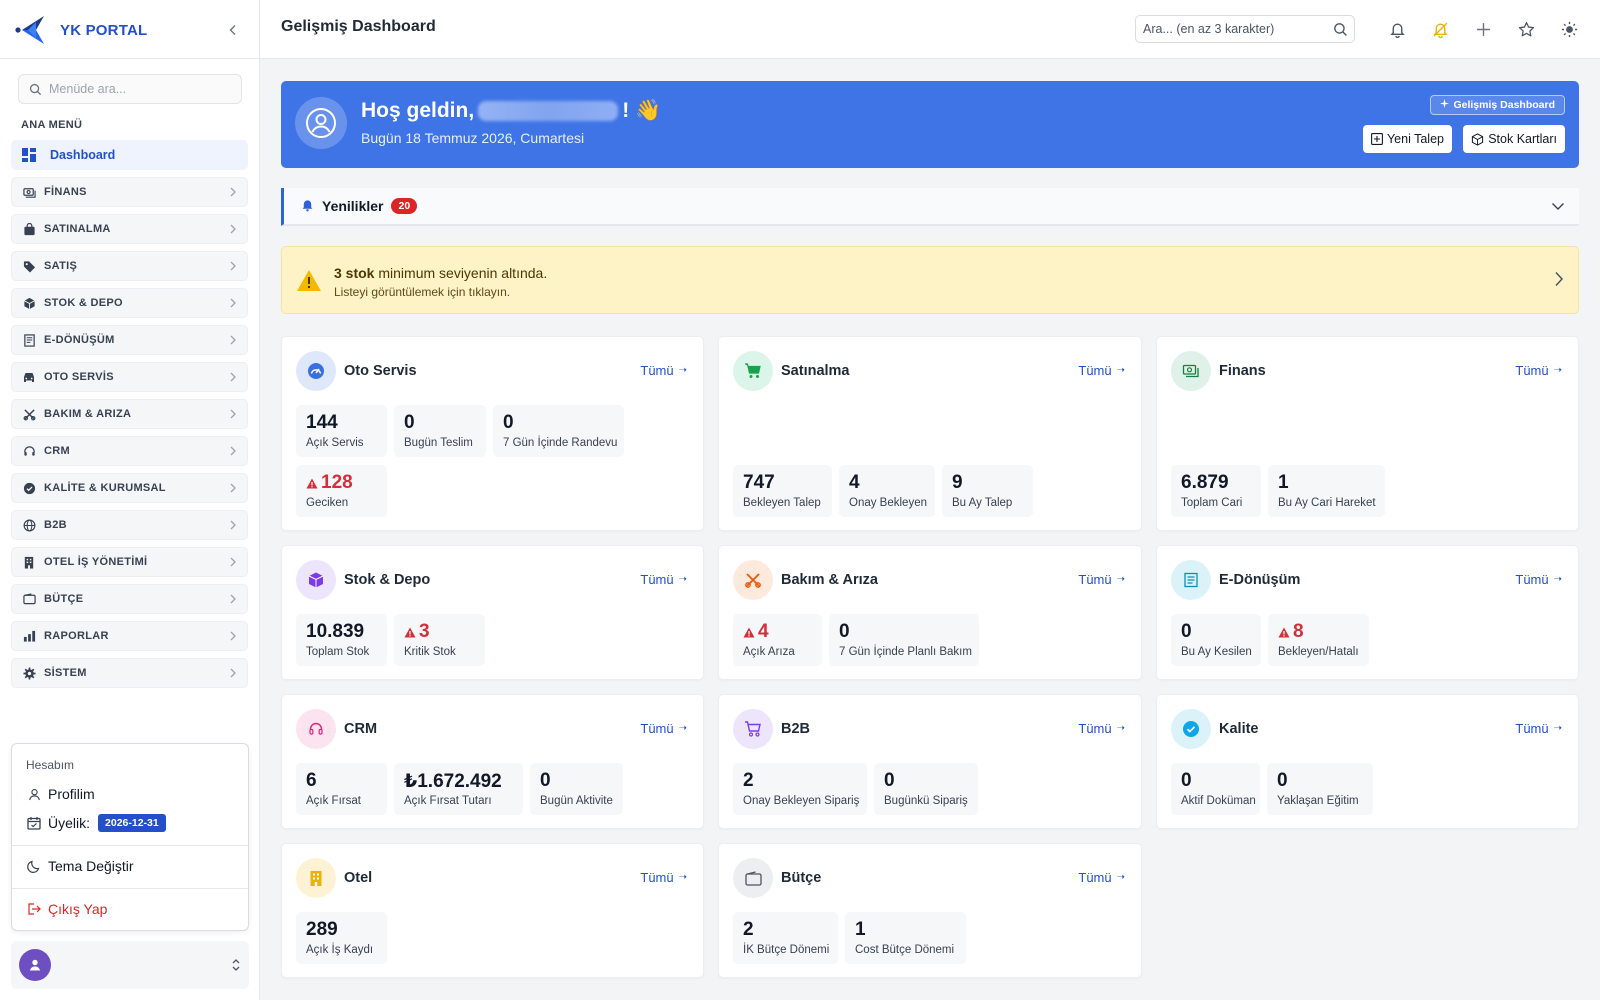  What do you see at coordinates (60, 794) in the screenshot?
I see `profile-link: Profilim` at bounding box center [60, 794].